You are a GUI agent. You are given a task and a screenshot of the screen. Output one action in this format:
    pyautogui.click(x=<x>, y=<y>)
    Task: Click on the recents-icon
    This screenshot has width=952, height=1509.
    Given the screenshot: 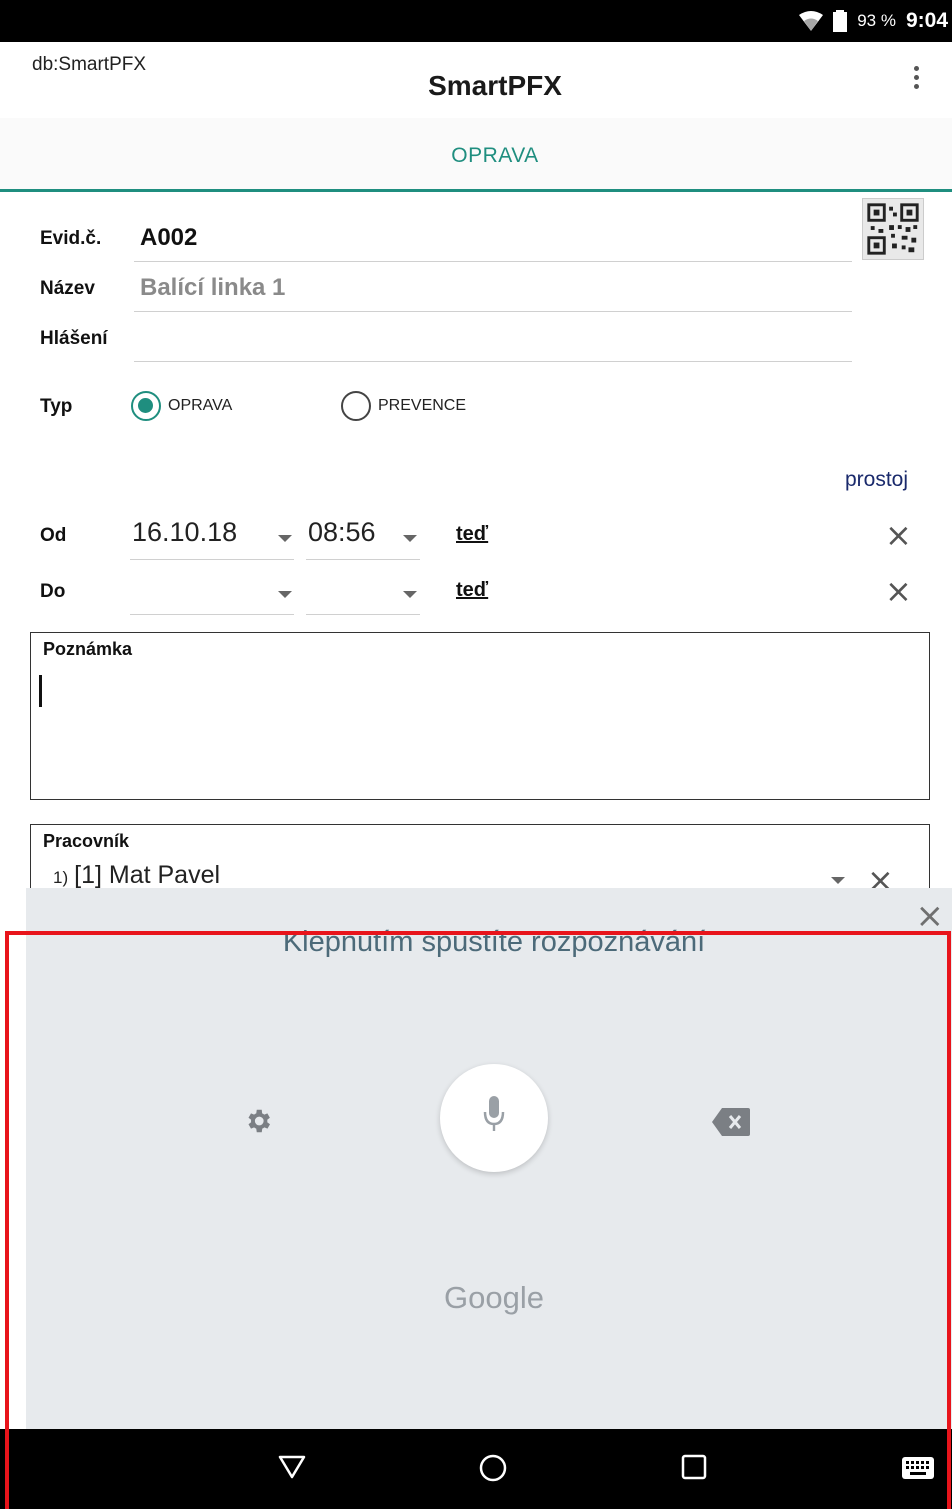 What is the action you would take?
    pyautogui.click(x=694, y=1467)
    